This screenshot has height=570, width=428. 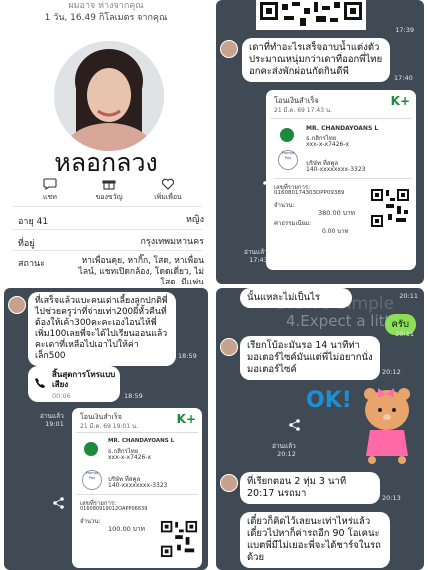 I want to click on fee-label: ค่าธรรมเนียม:, so click(x=293, y=223).